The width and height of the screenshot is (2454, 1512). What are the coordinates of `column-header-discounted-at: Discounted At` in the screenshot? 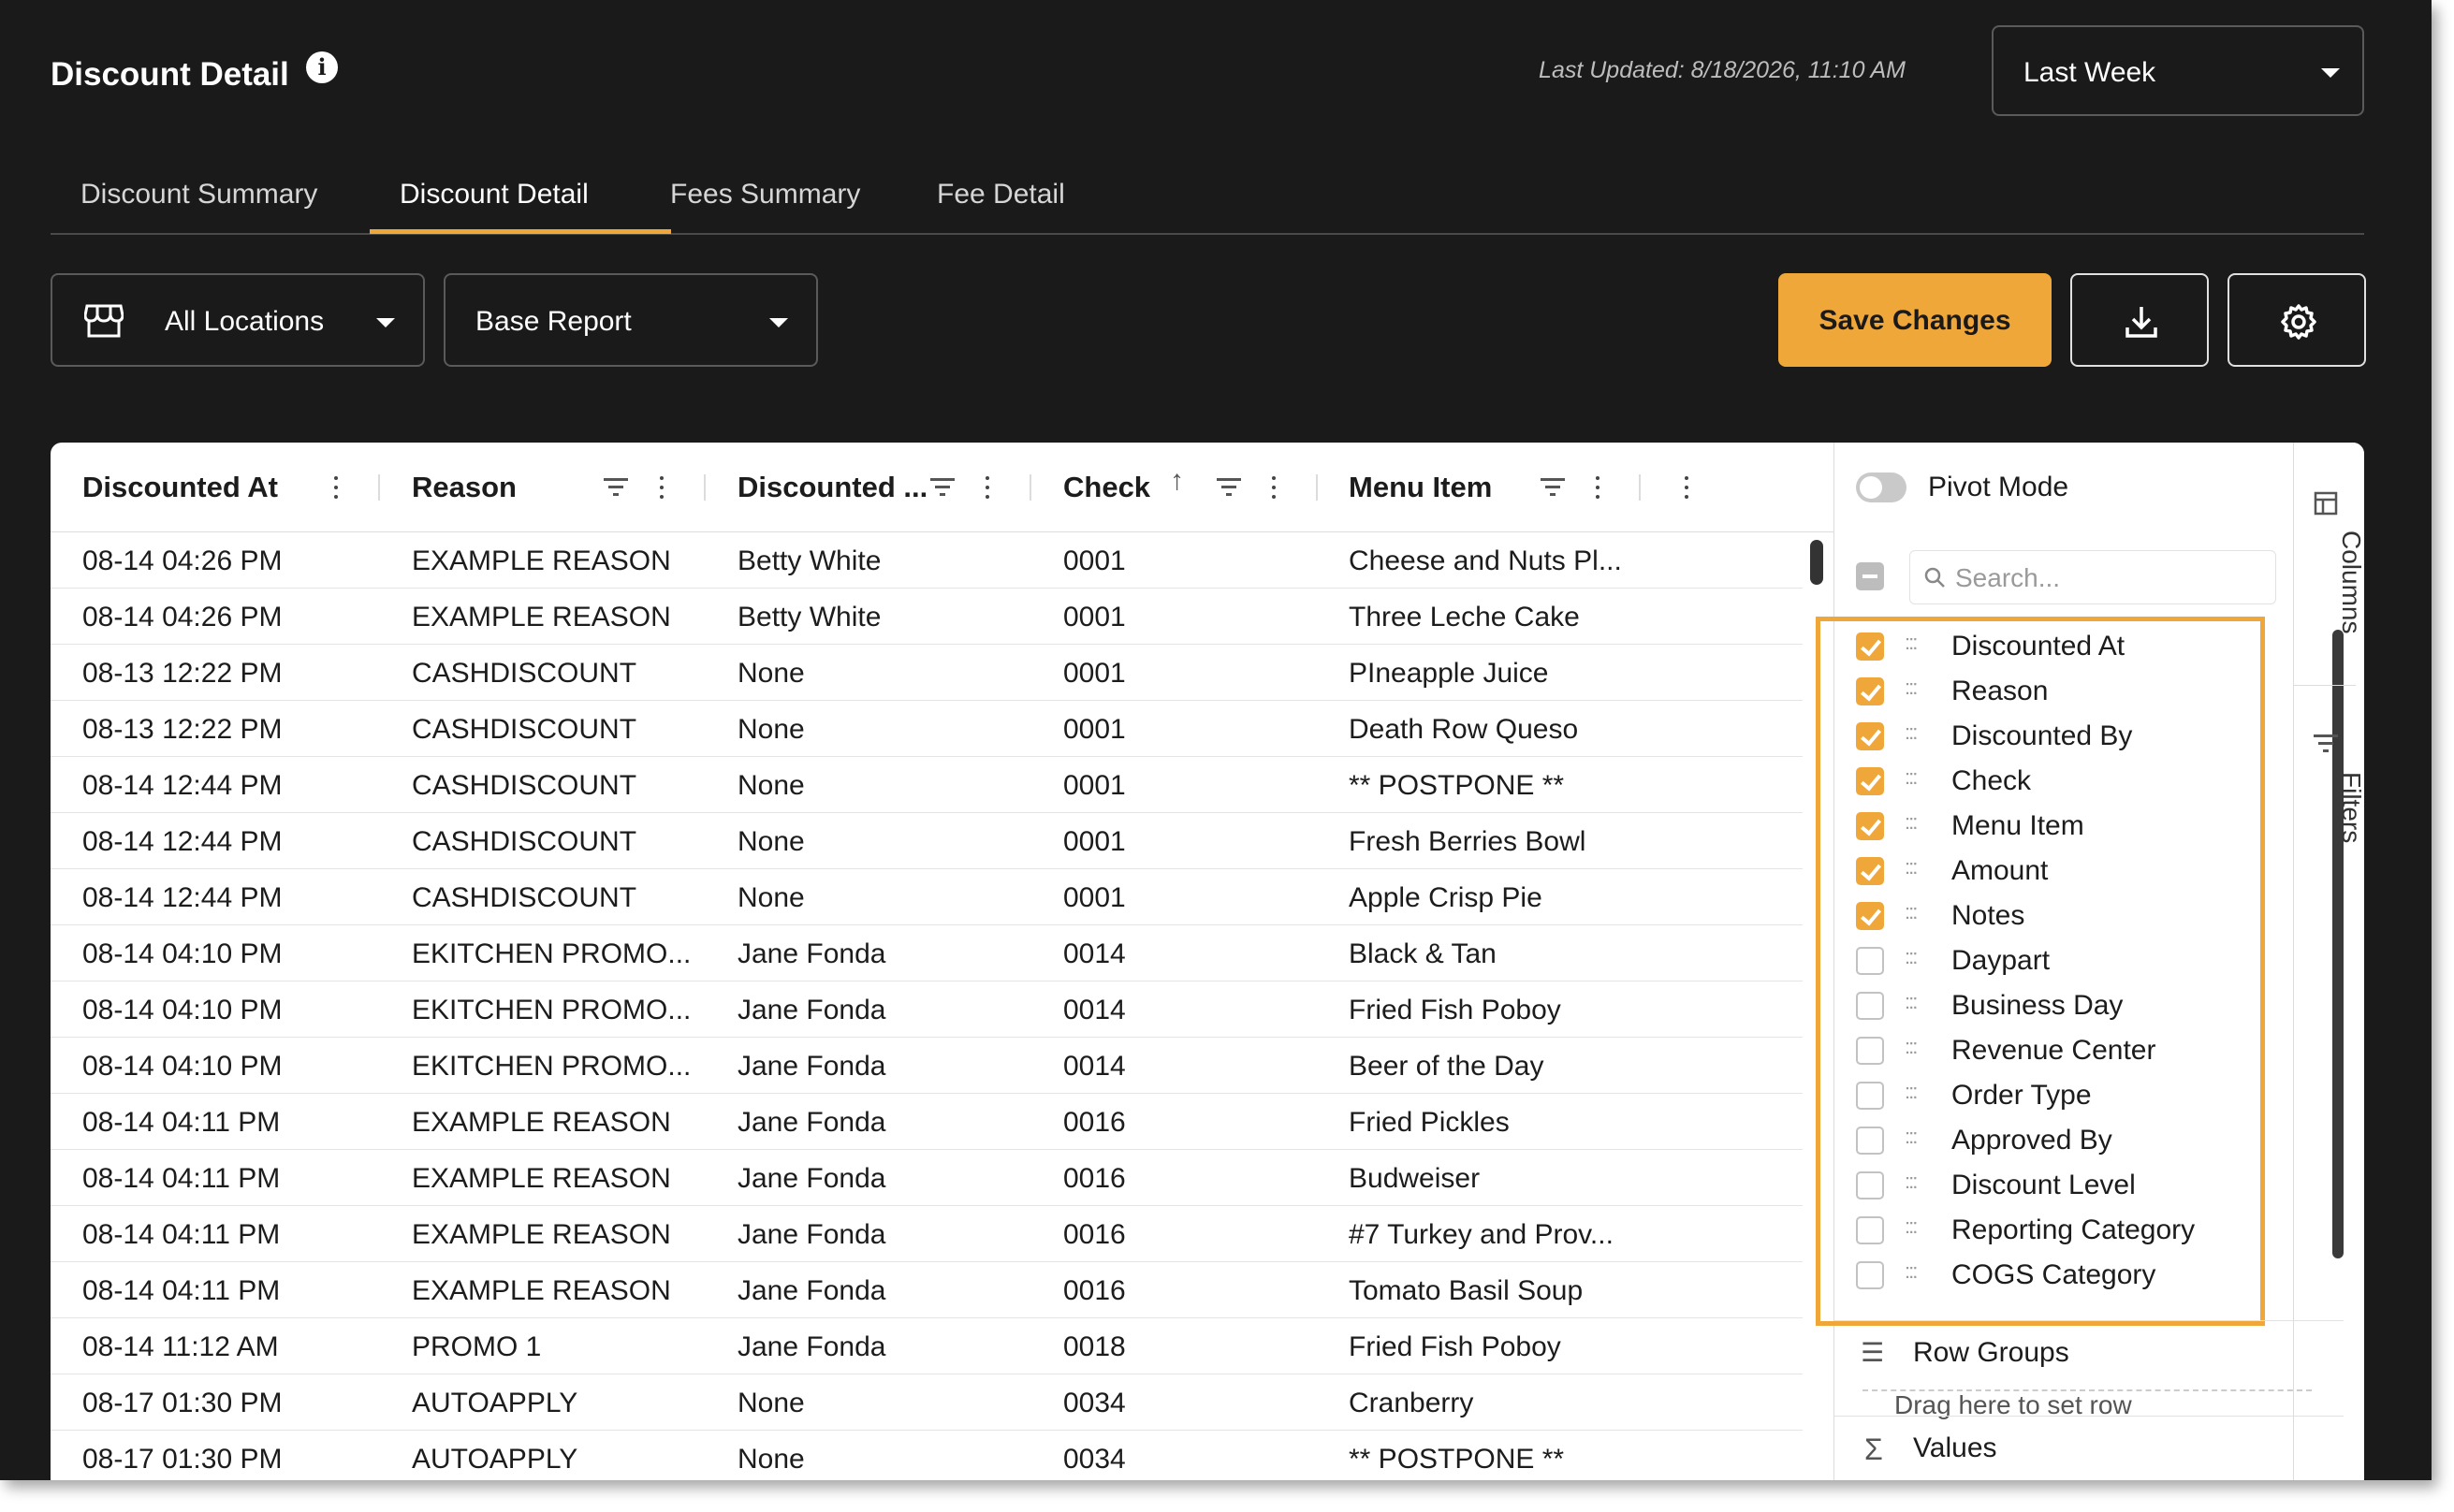 It's located at (180, 487).